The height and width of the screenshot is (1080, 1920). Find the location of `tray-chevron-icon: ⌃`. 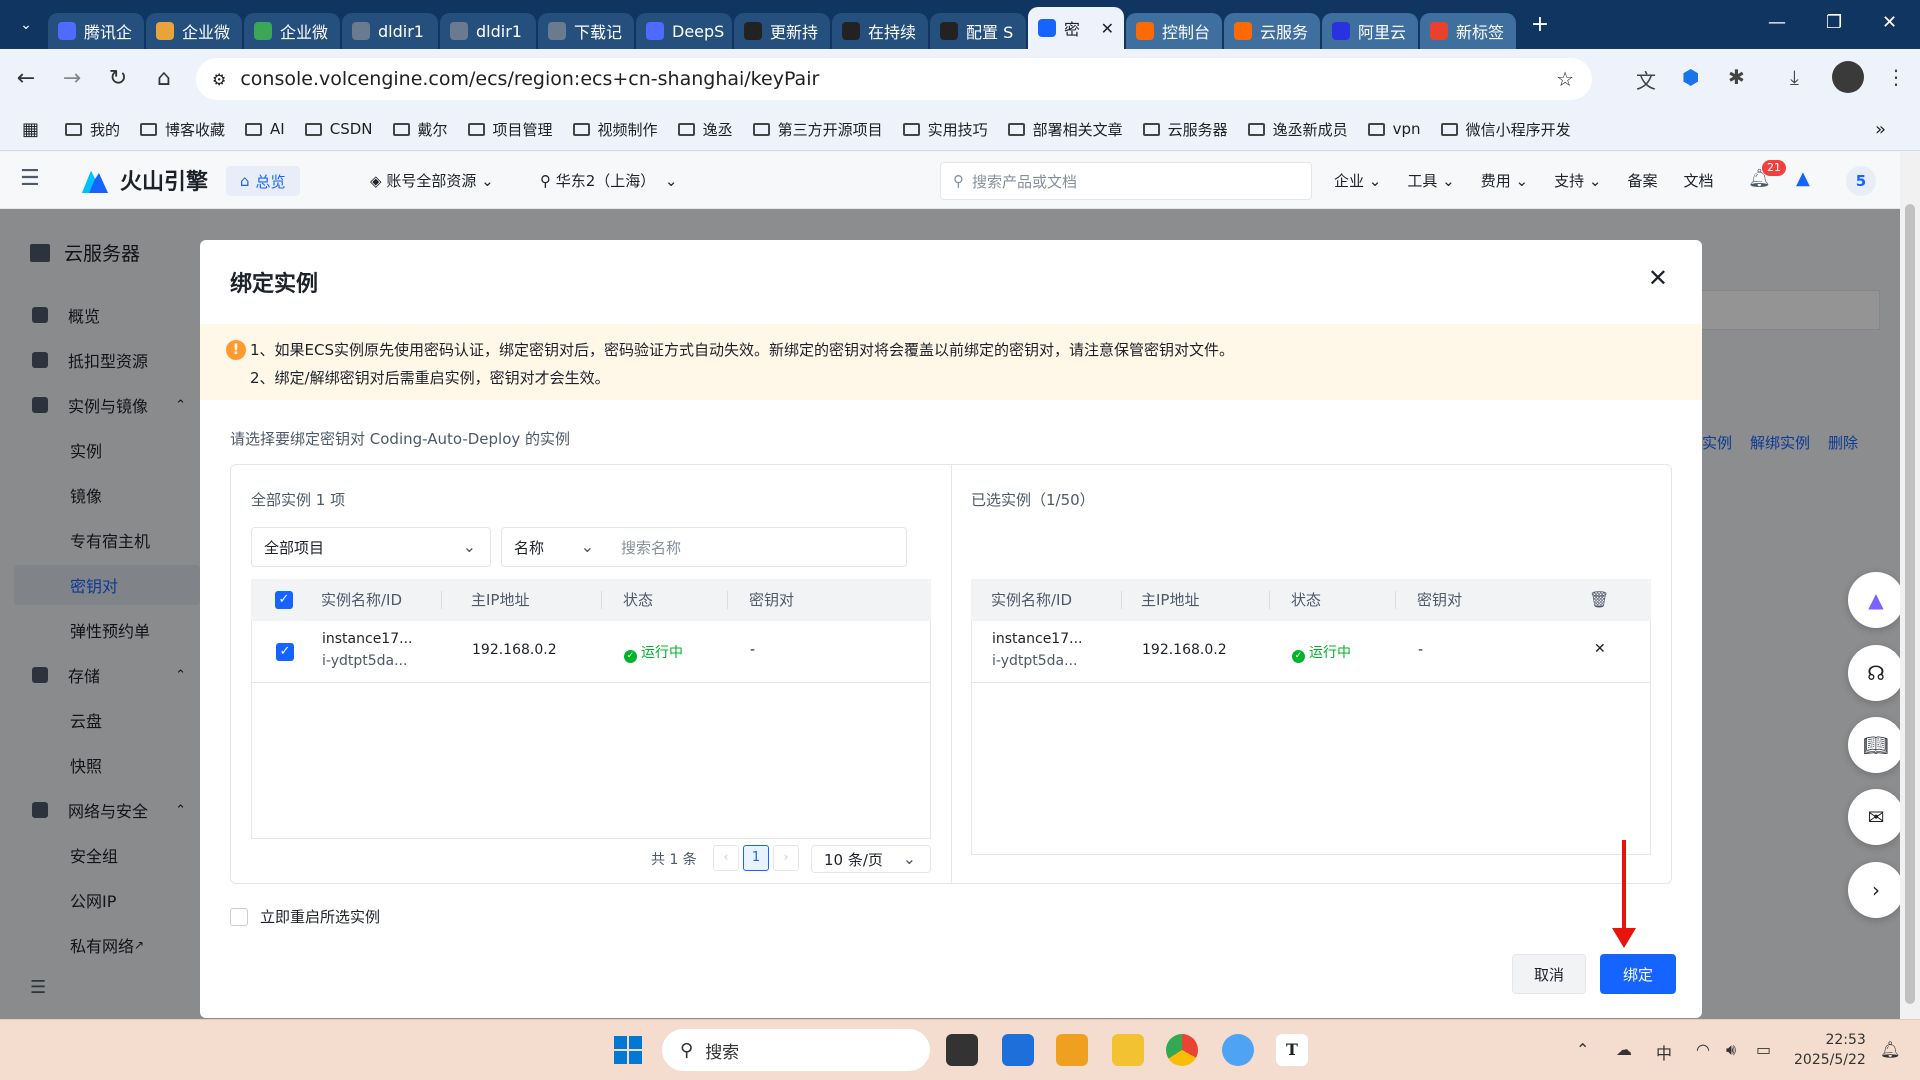

tray-chevron-icon: ⌃ is located at coordinates (1582, 1049).